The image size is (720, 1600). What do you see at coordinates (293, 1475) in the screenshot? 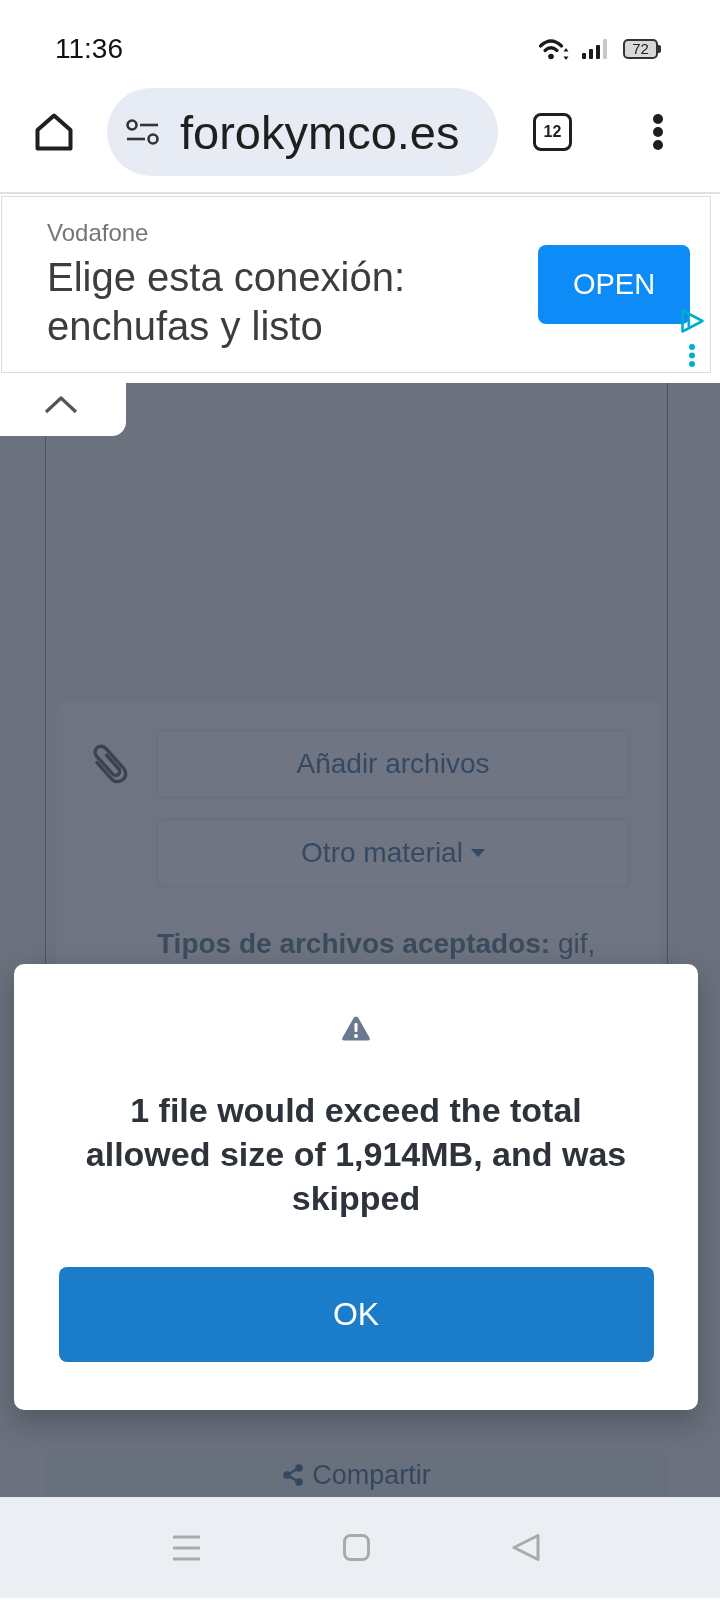
I see `share-icon` at bounding box center [293, 1475].